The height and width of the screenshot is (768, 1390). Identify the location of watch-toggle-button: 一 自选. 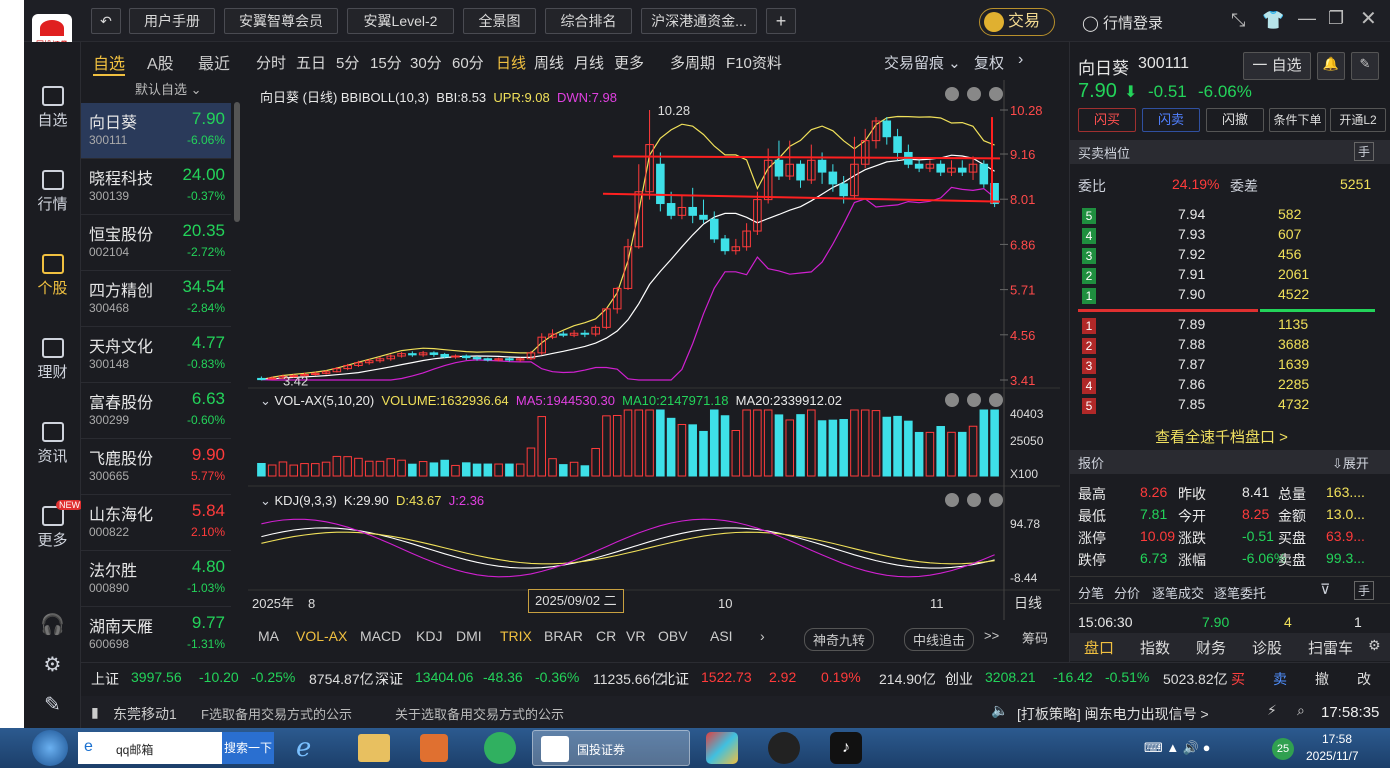
(1277, 66).